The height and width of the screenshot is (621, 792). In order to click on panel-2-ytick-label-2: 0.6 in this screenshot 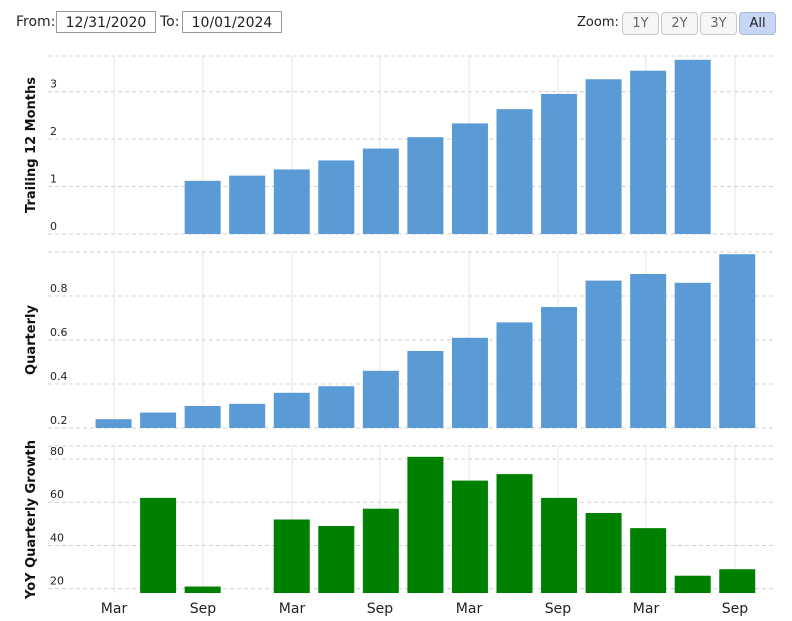, I will do `click(59, 332)`.